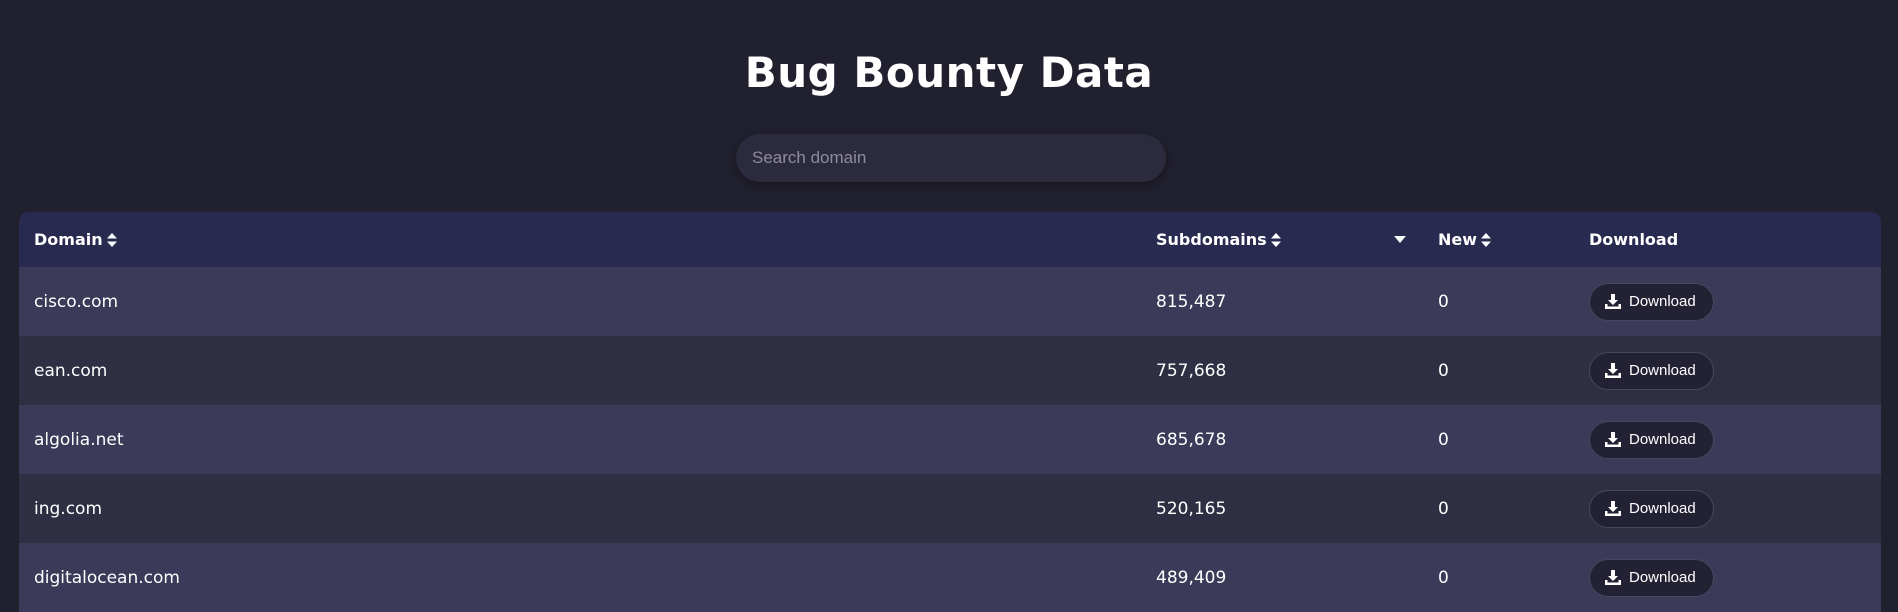 The image size is (1898, 612). What do you see at coordinates (950, 301) in the screenshot?
I see `table-row: cisco.com 815,487 0 Download` at bounding box center [950, 301].